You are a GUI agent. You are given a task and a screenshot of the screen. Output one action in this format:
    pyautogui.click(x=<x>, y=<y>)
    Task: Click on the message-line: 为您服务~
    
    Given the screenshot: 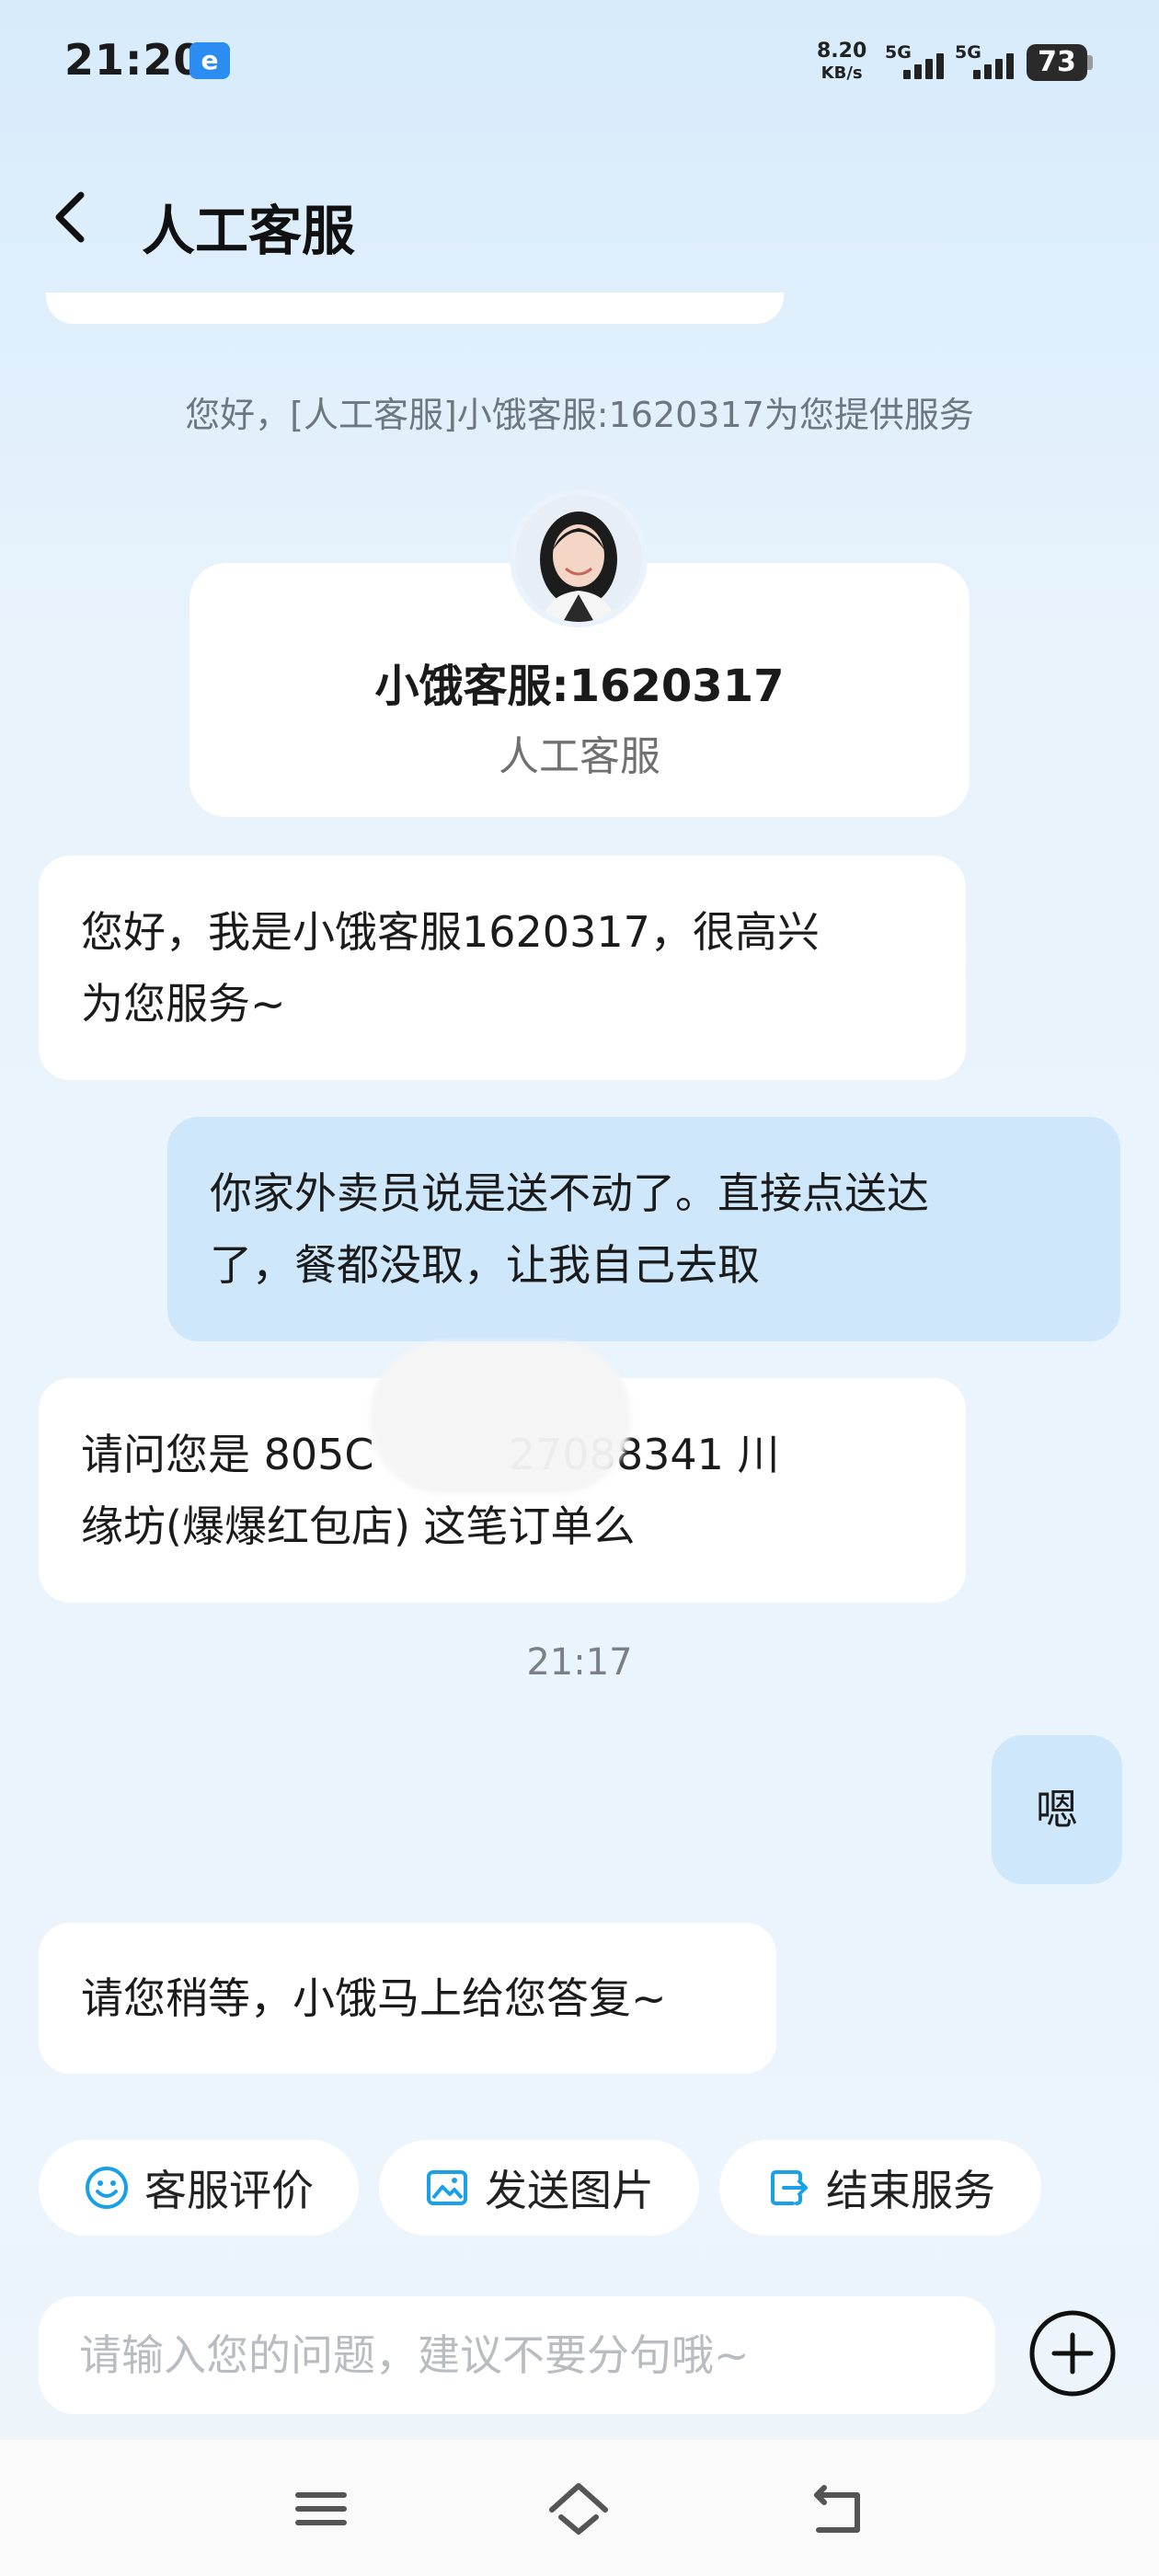 What is the action you would take?
    pyautogui.click(x=183, y=1004)
    